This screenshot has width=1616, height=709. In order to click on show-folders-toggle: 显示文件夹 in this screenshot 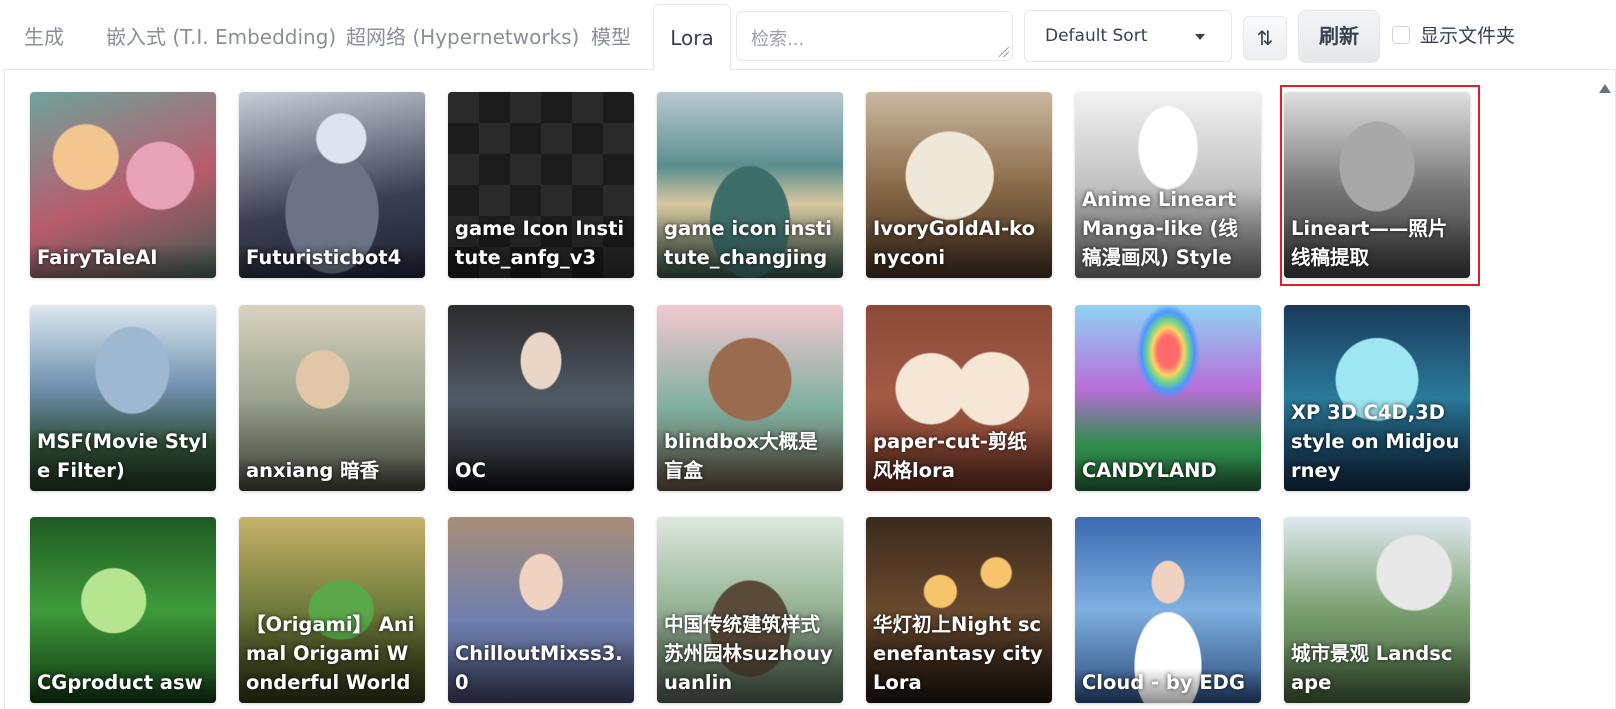, I will do `click(1453, 36)`.